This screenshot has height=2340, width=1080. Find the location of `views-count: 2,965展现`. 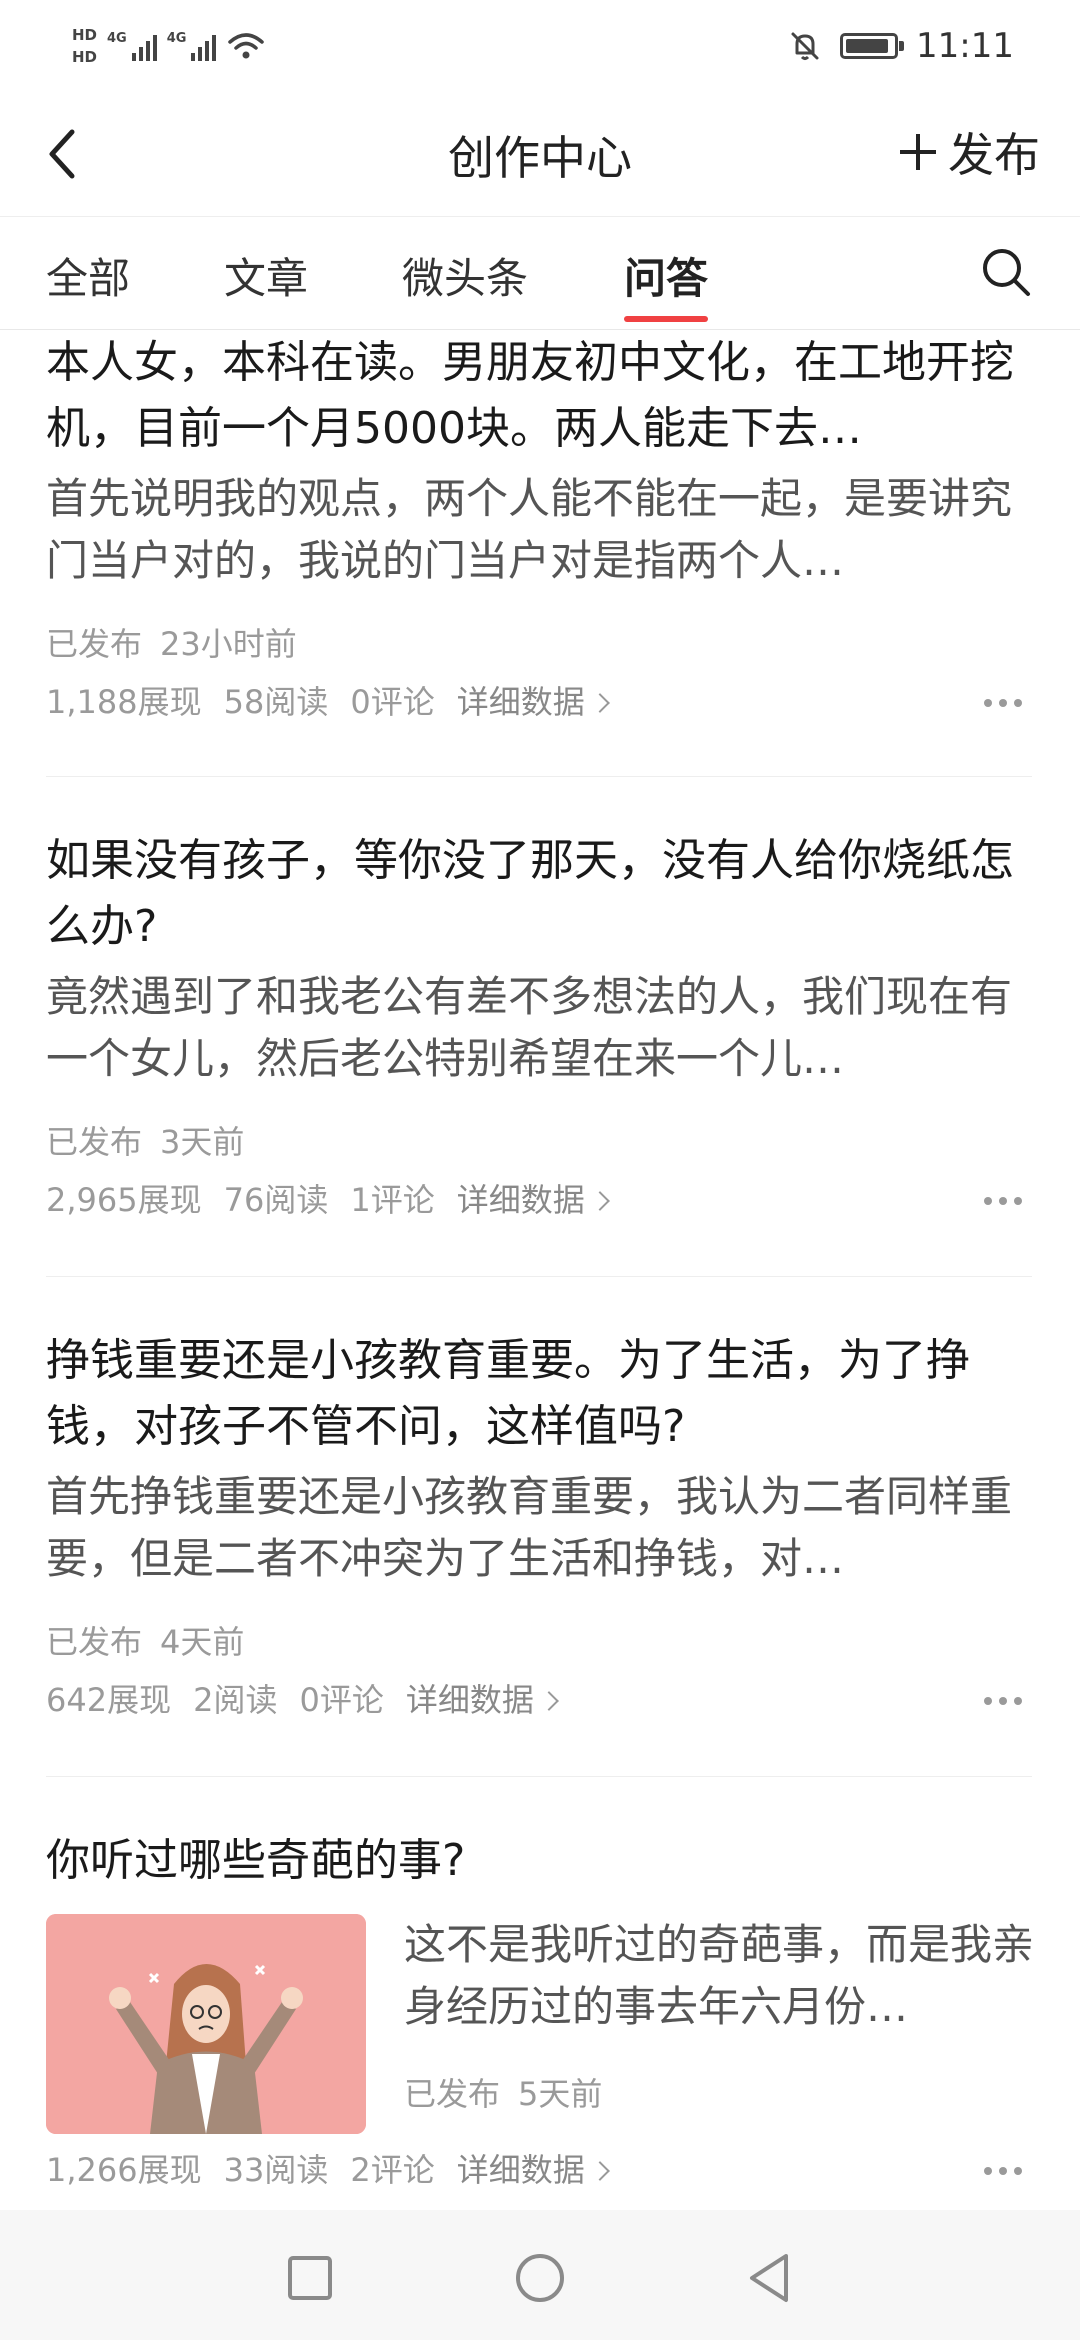

views-count: 2,965展现 is located at coordinates (124, 1200).